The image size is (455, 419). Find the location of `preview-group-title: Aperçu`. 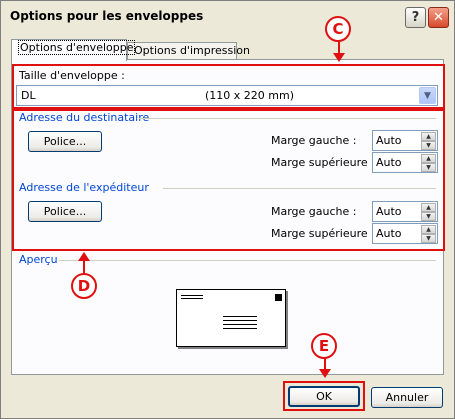

preview-group-title: Aperçu is located at coordinates (38, 259).